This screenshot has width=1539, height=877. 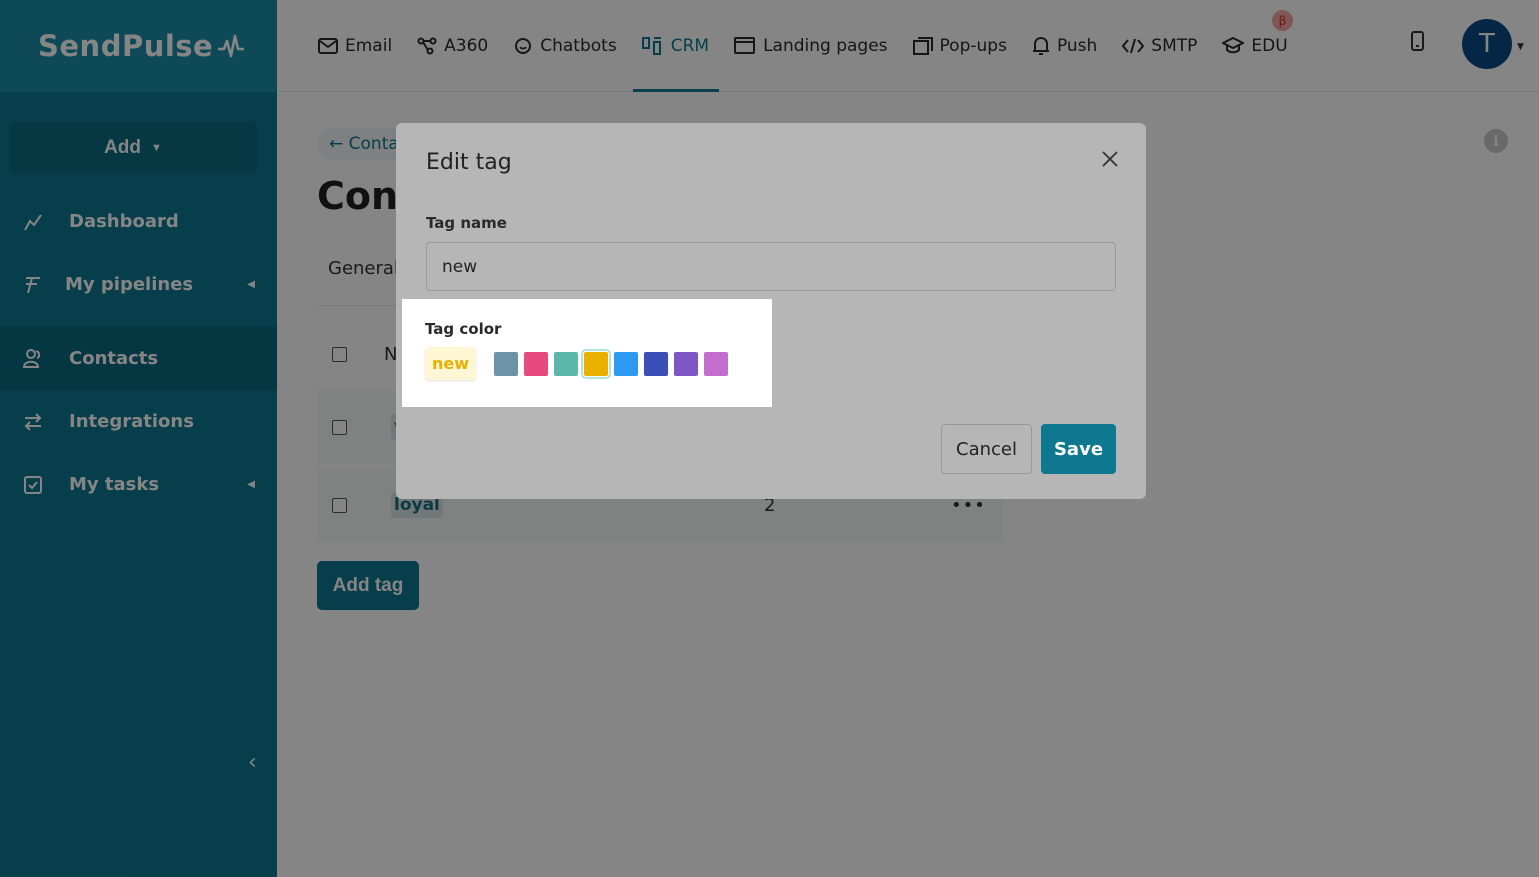 I want to click on cancel-button: Cancel, so click(x=986, y=449).